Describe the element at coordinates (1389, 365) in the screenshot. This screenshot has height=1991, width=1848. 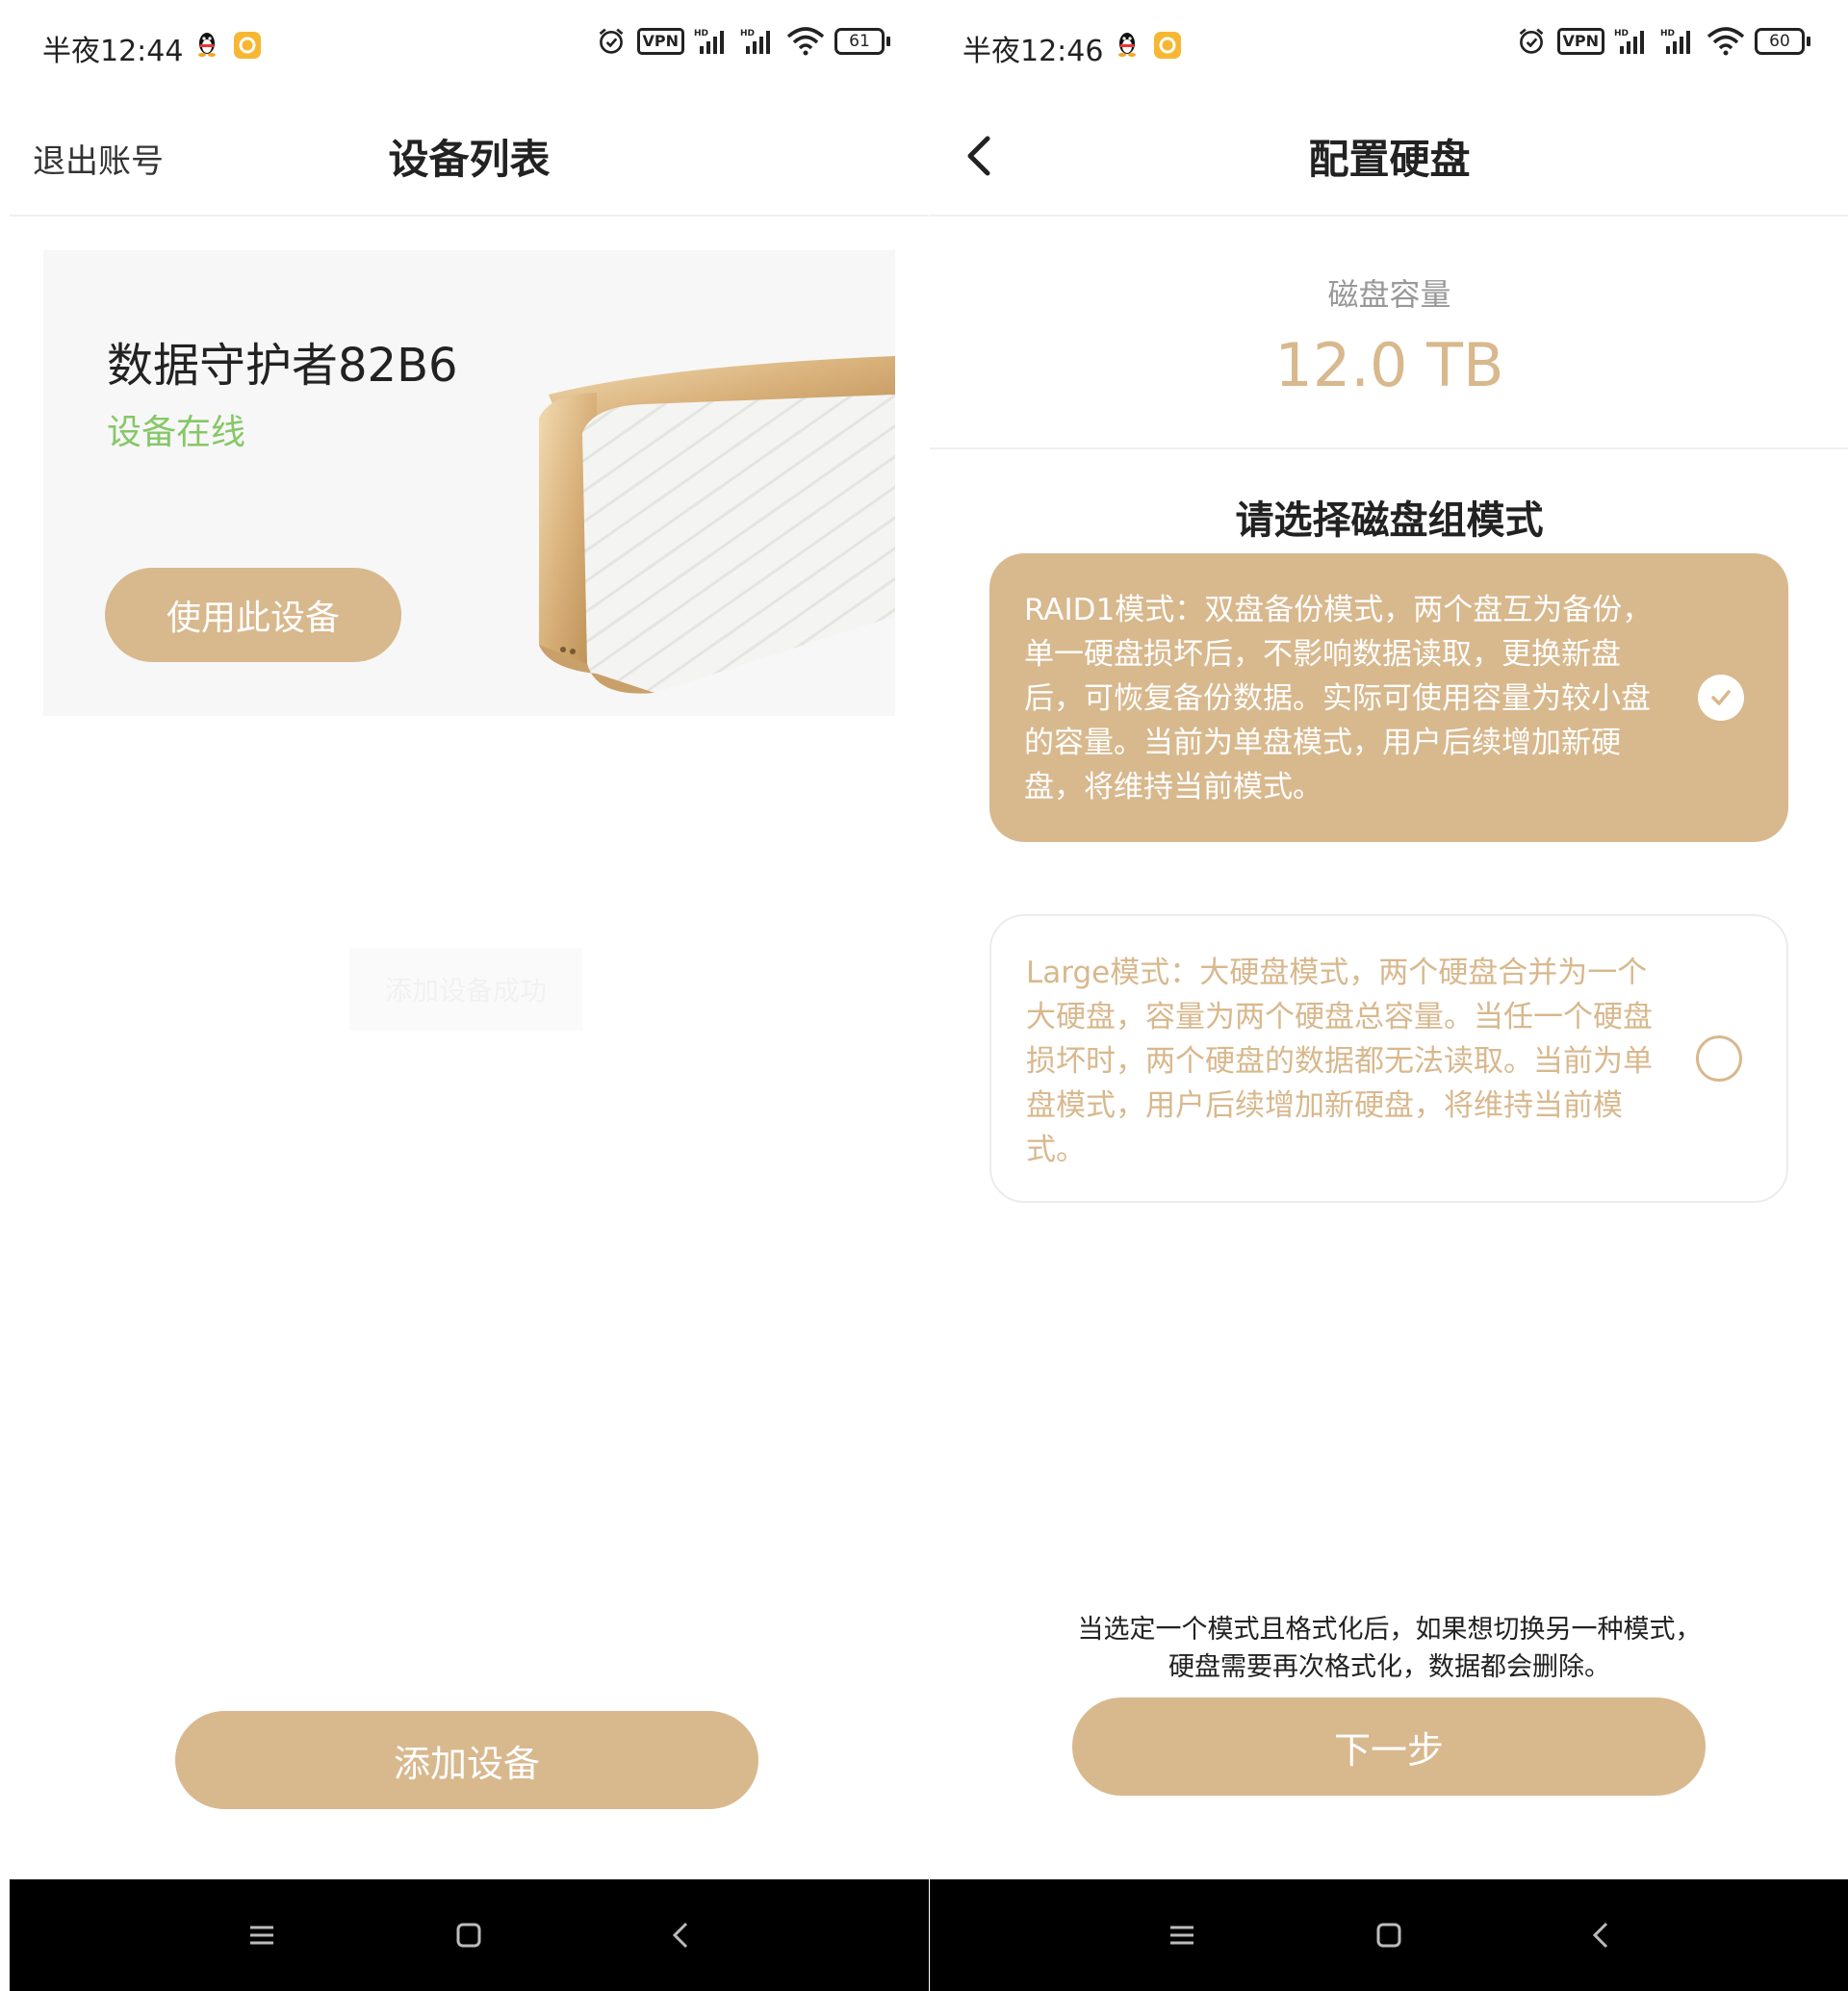
I see `disk-capacity-value: 12.0 TB` at that location.